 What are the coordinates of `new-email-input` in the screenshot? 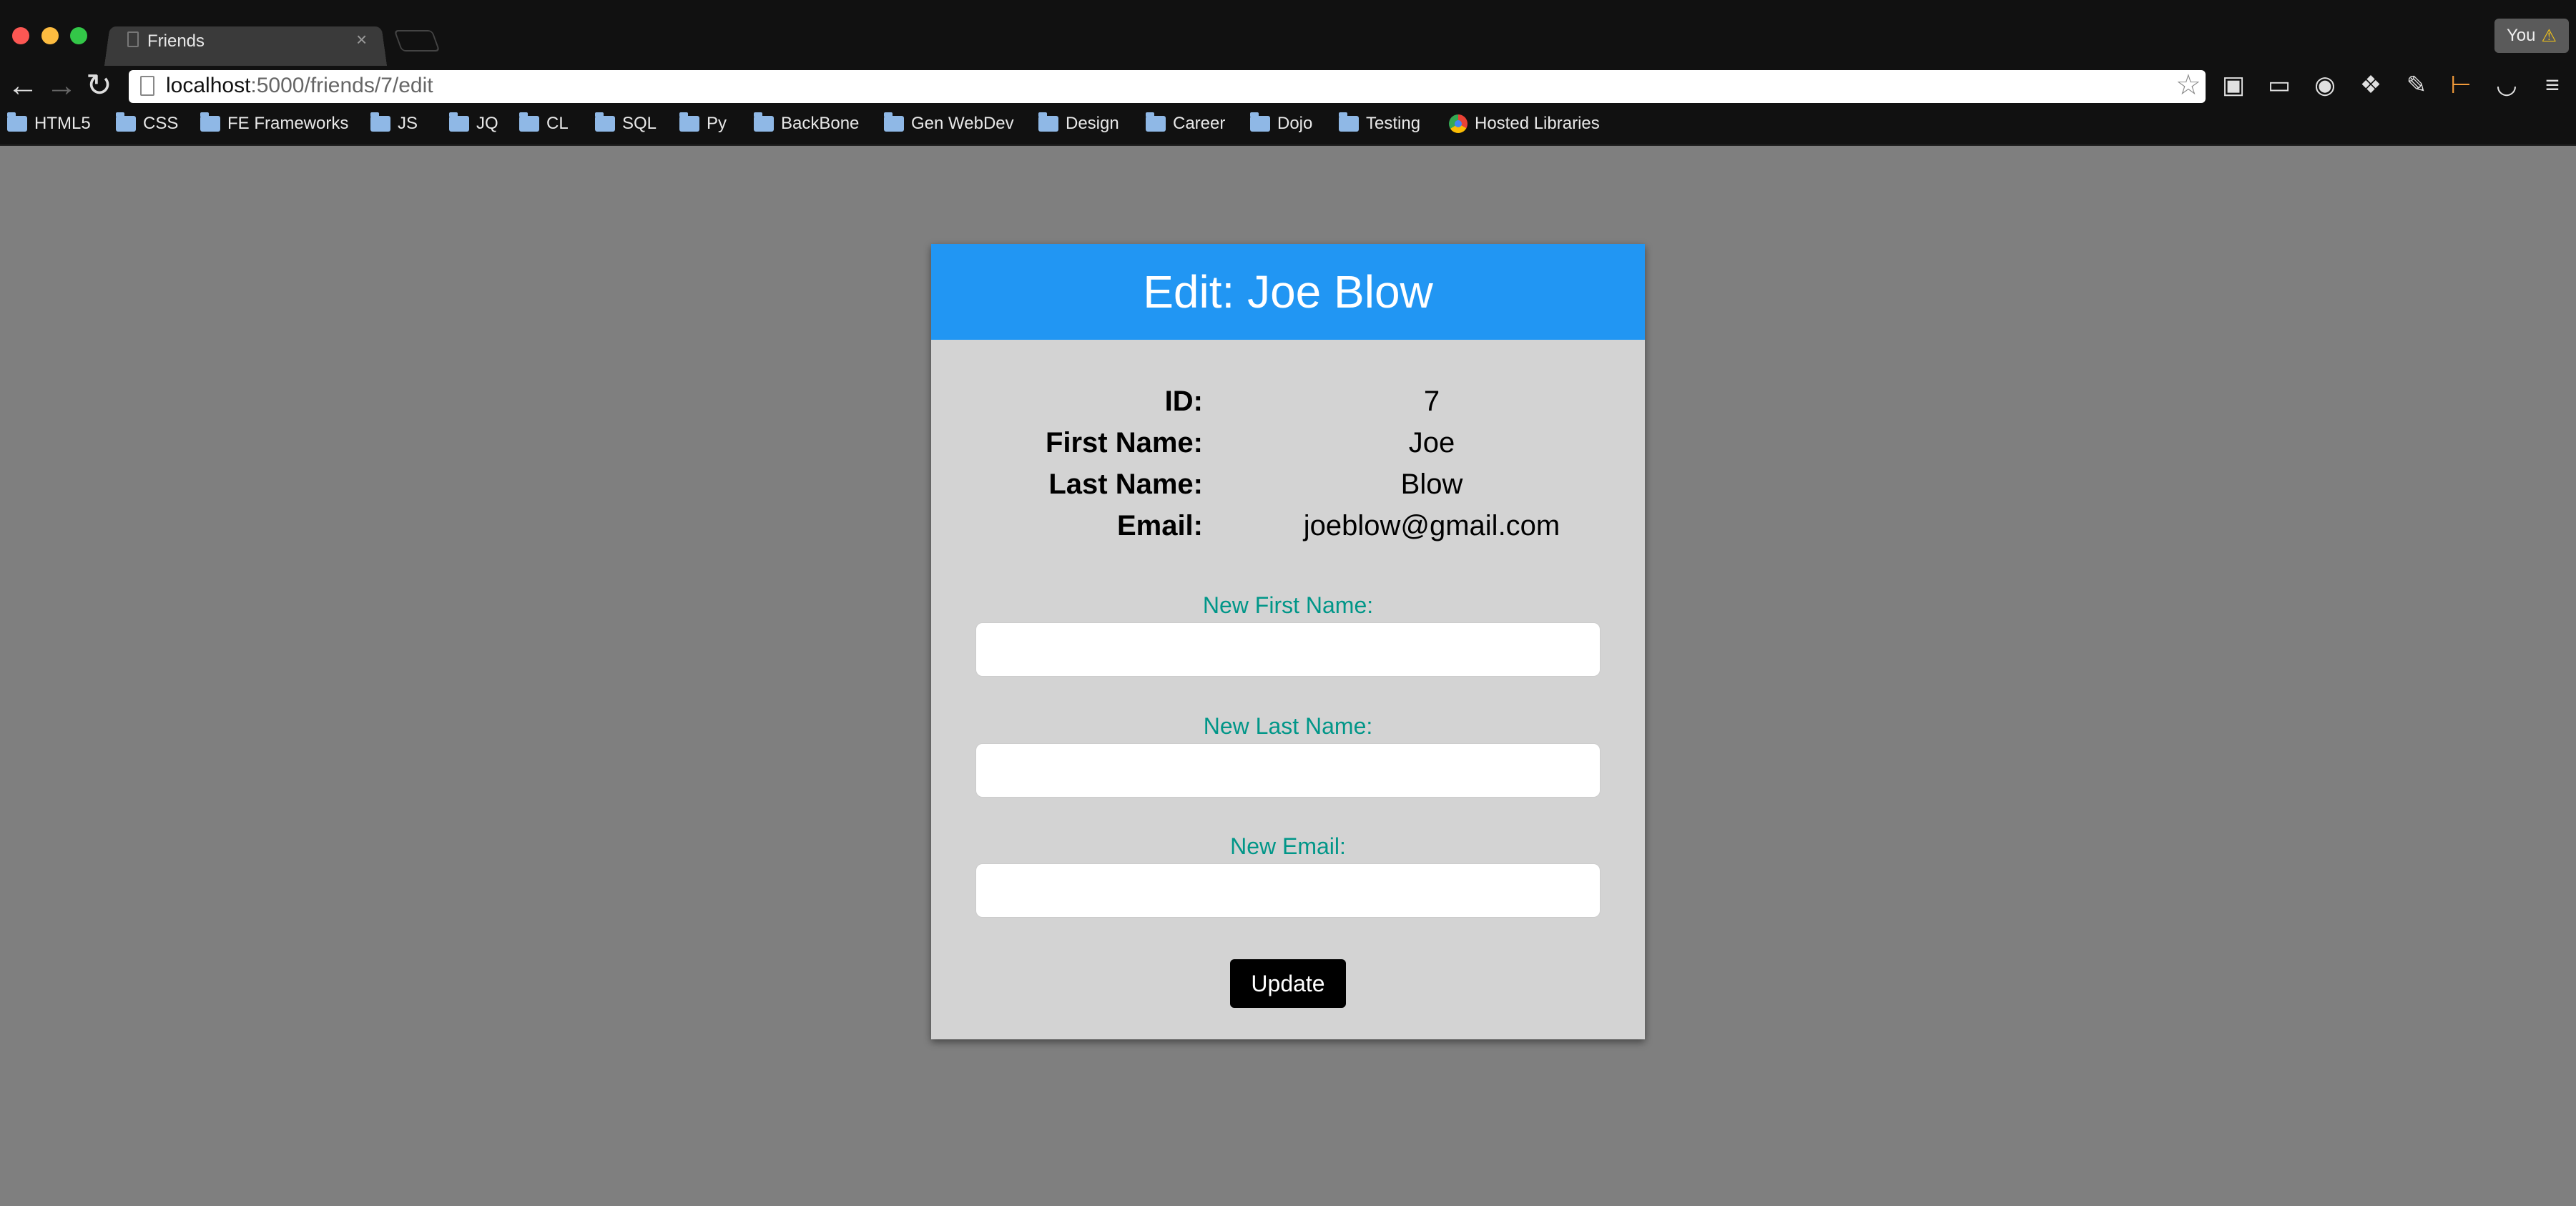 It's located at (1288, 890).